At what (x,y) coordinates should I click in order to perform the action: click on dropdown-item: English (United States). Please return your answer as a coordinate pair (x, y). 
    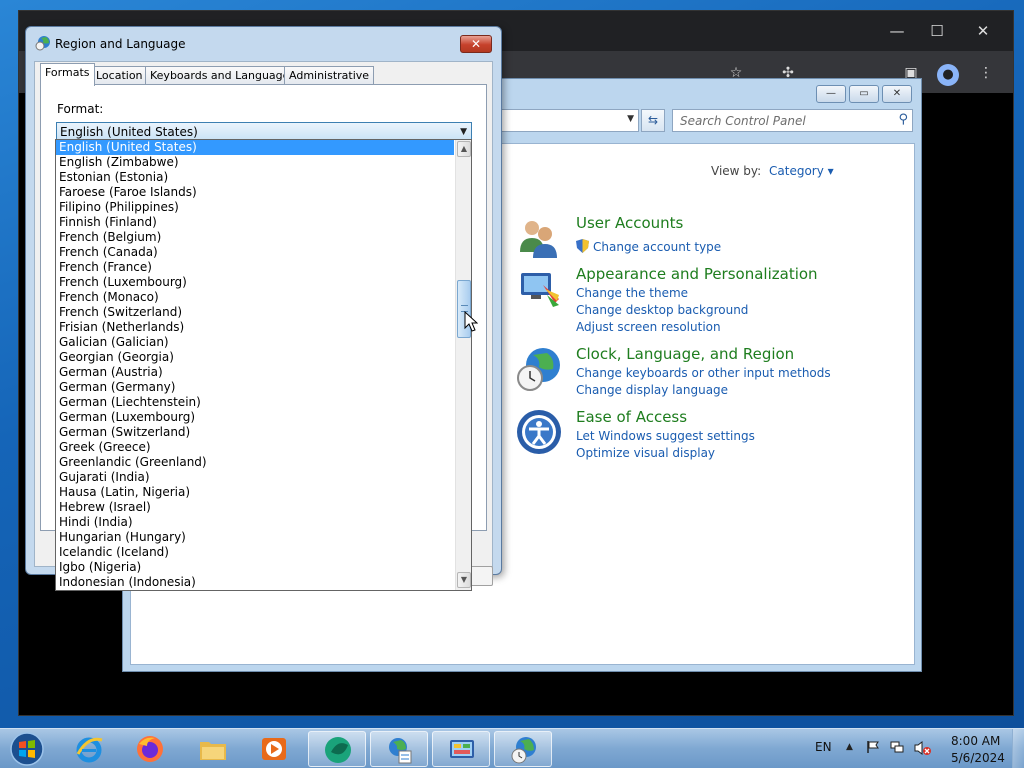
    Looking at the image, I should click on (255, 147).